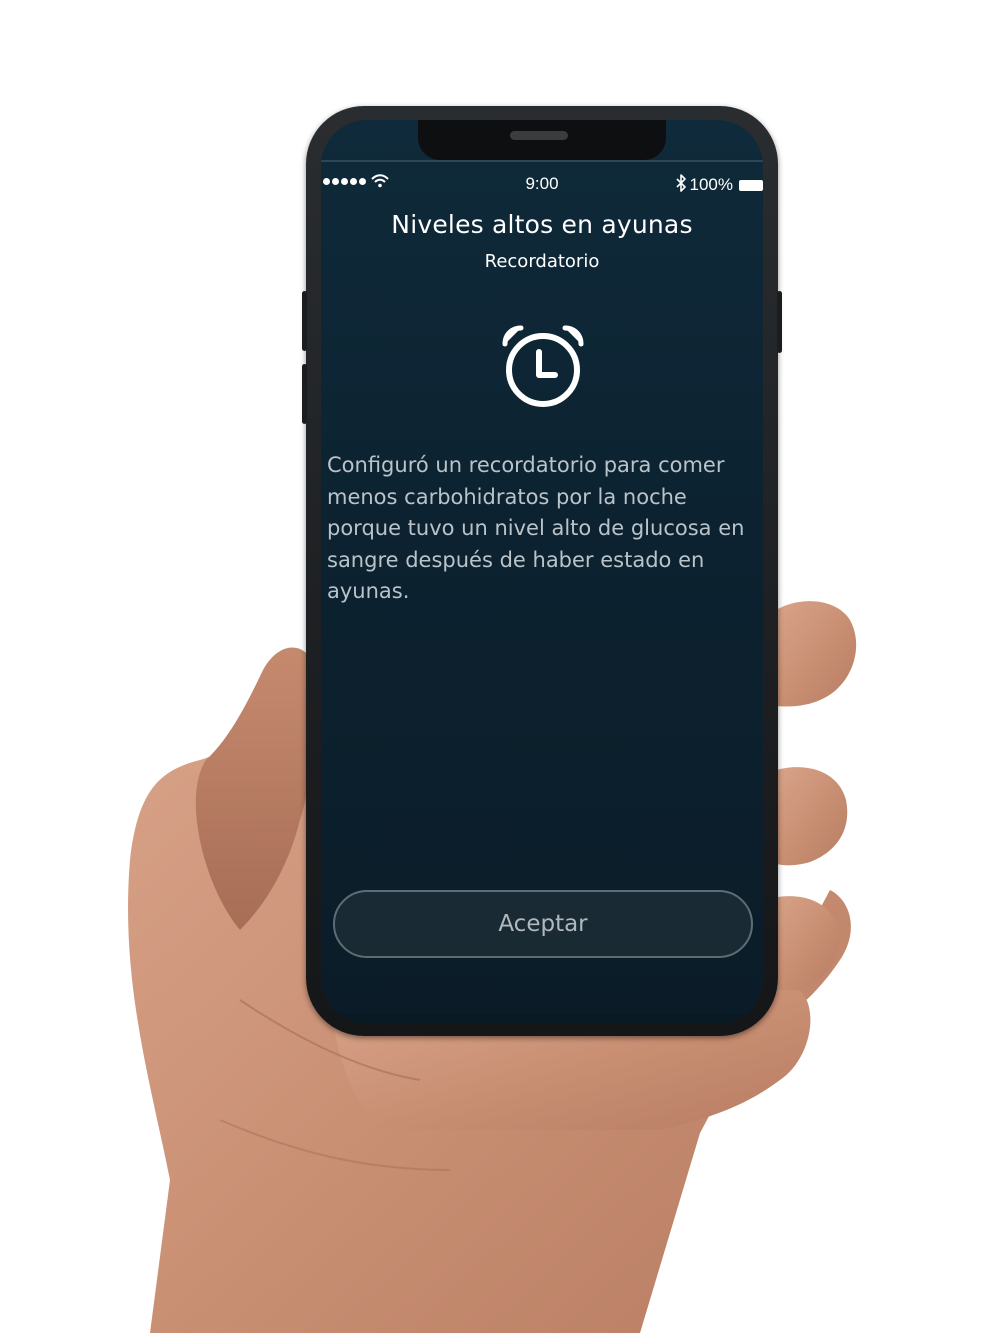  What do you see at coordinates (681, 183) in the screenshot?
I see `bluetooth-icon` at bounding box center [681, 183].